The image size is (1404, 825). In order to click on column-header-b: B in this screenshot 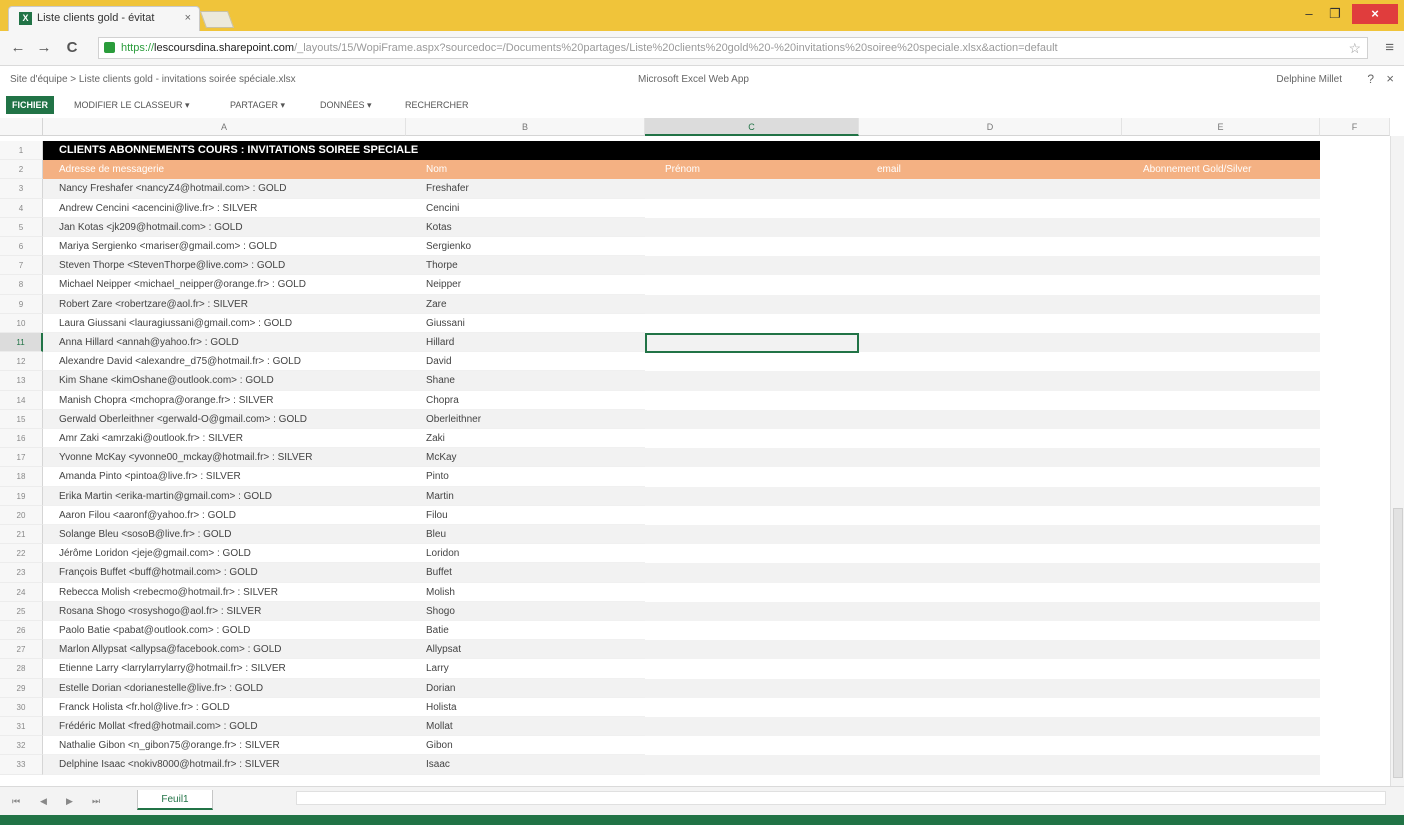, I will do `click(525, 127)`.